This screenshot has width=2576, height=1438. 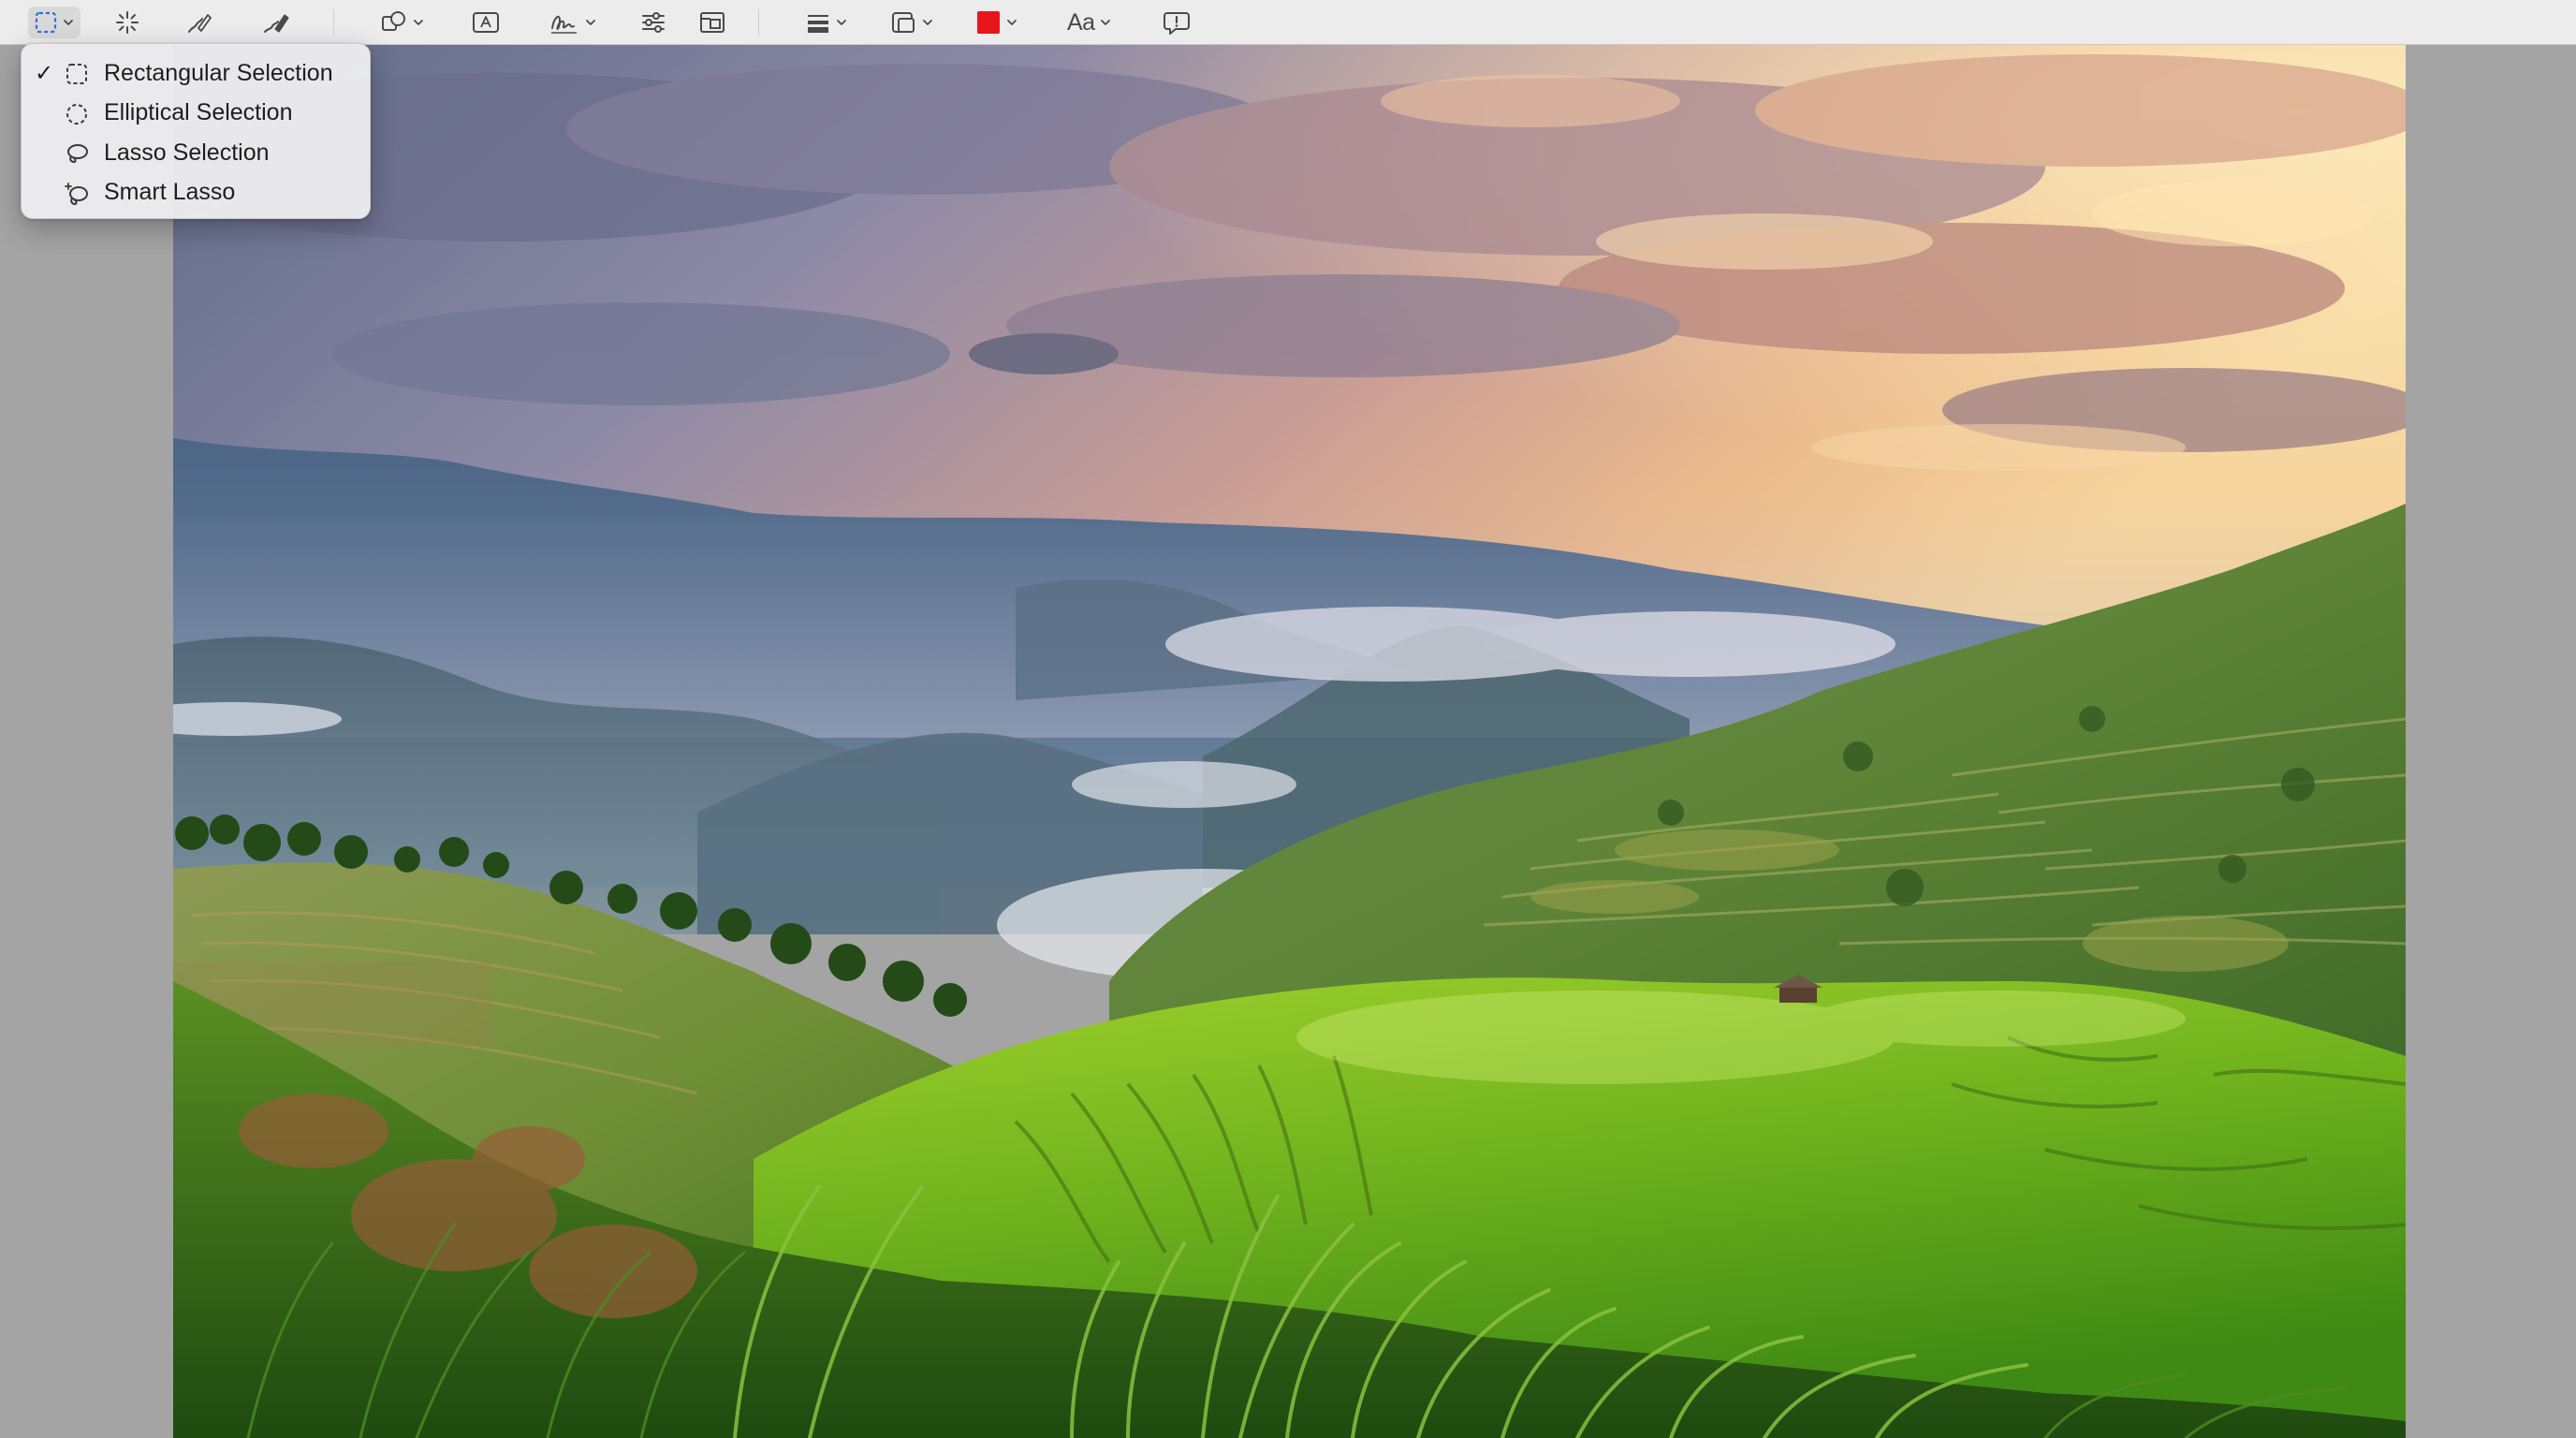 I want to click on border-color-button, so click(x=912, y=22).